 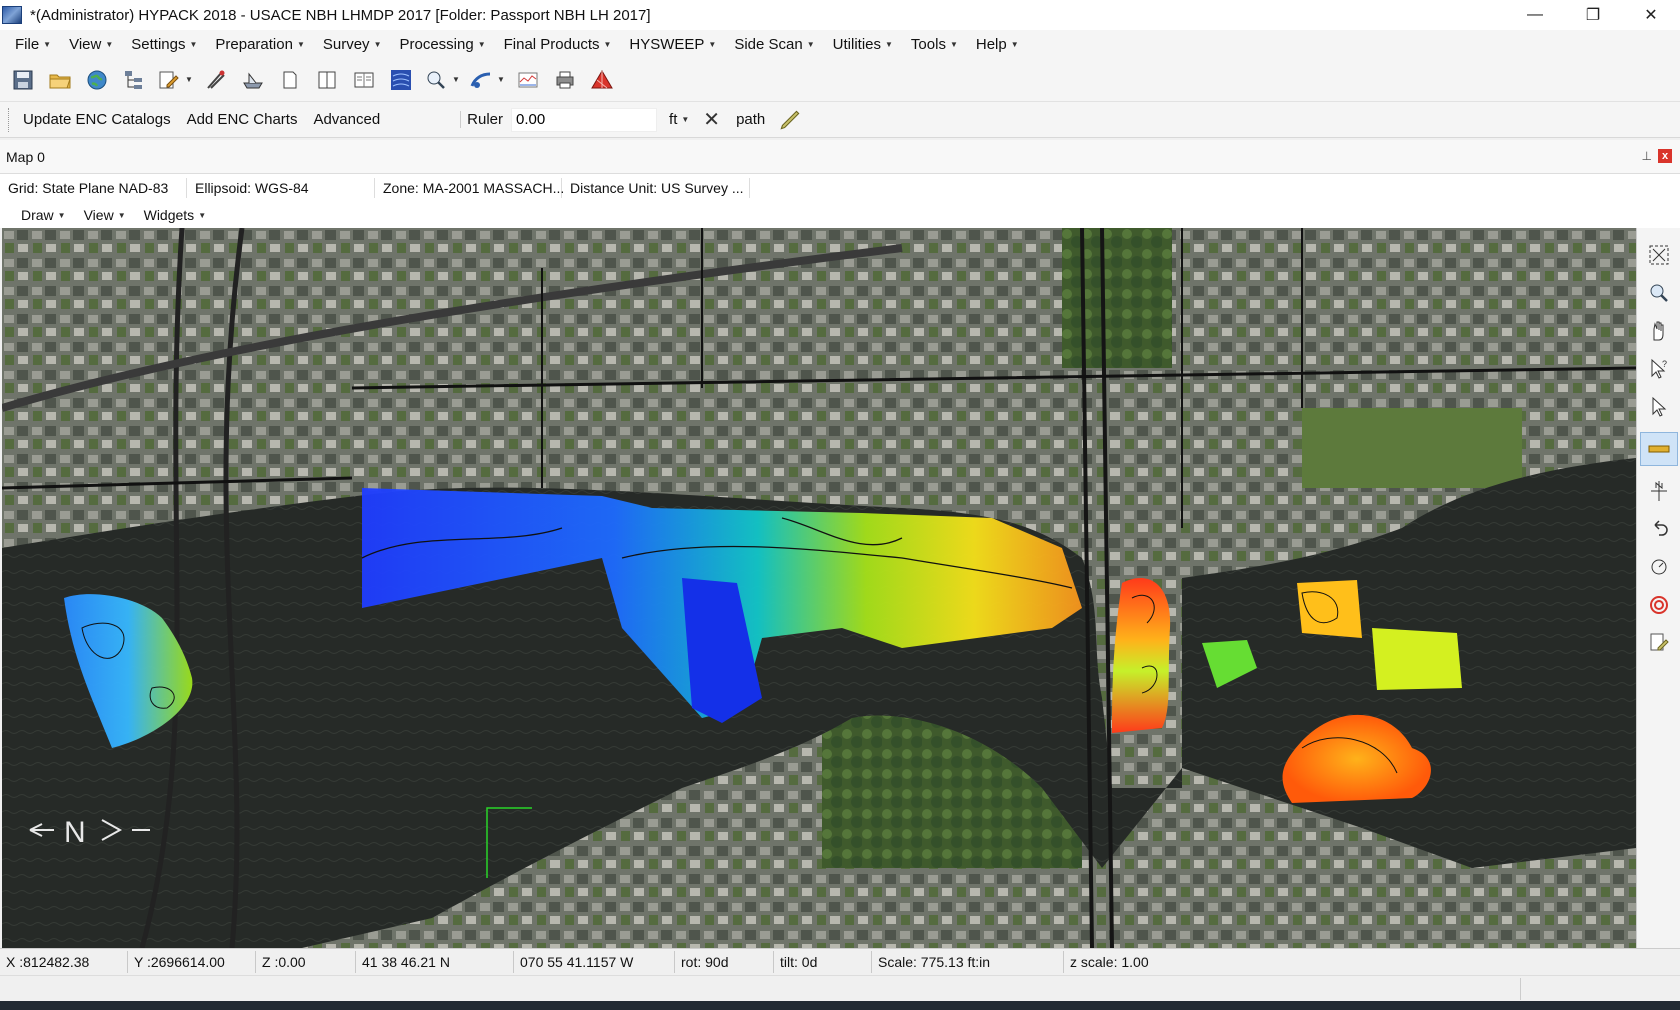 I want to click on map-tool-strip: ?, so click(x=1658, y=588).